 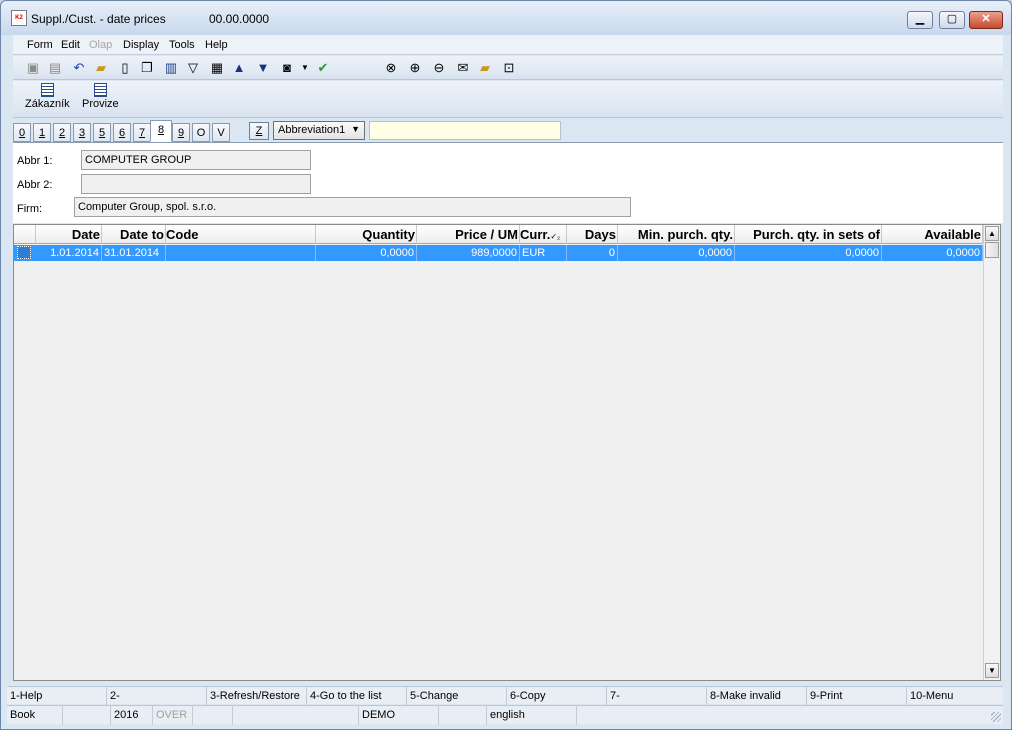 I want to click on column-header-currency: Curr.✓₂, so click(x=543, y=234).